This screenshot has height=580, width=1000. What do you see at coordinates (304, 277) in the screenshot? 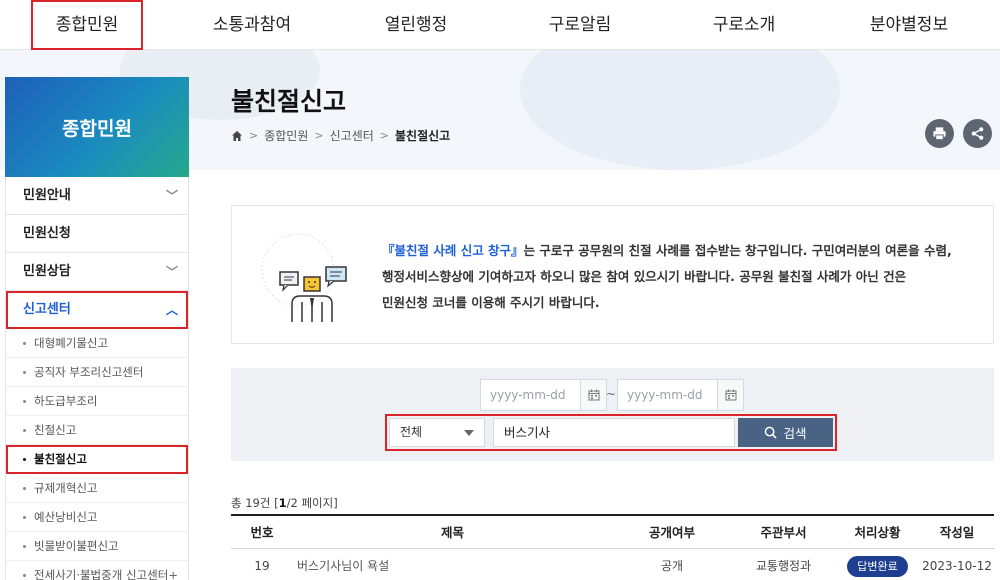
I see `complaint-illustration-icon` at bounding box center [304, 277].